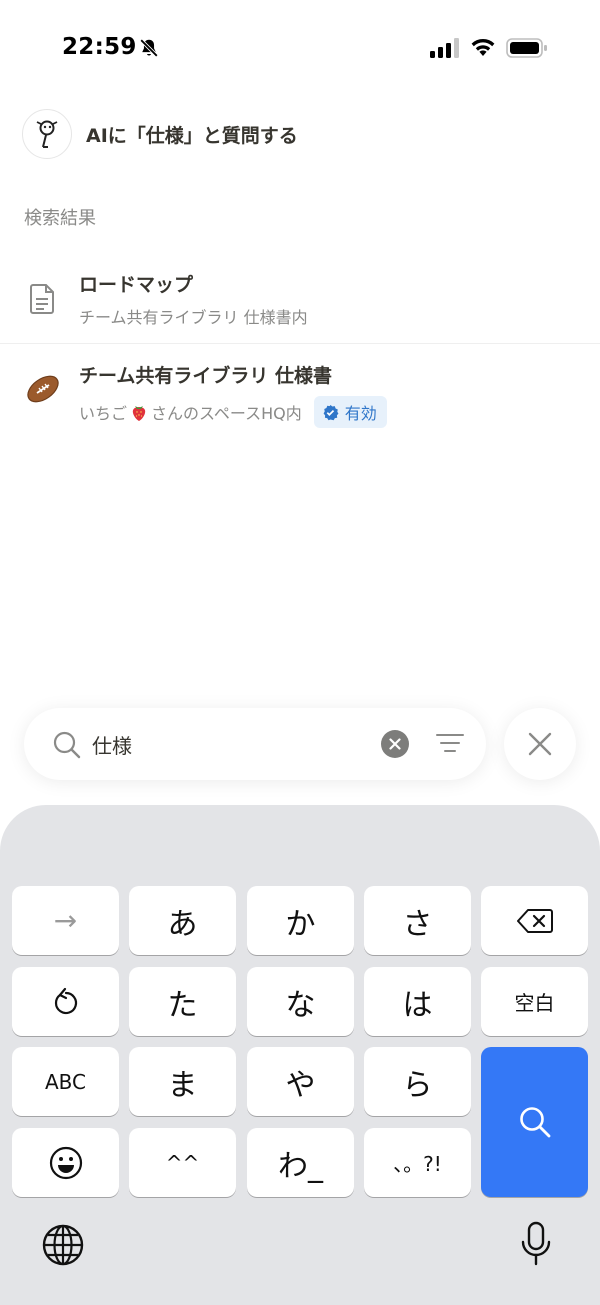  I want to click on search-result-item: ロードマップ チーム共有ライブラリ 仕様書内, so click(300, 300).